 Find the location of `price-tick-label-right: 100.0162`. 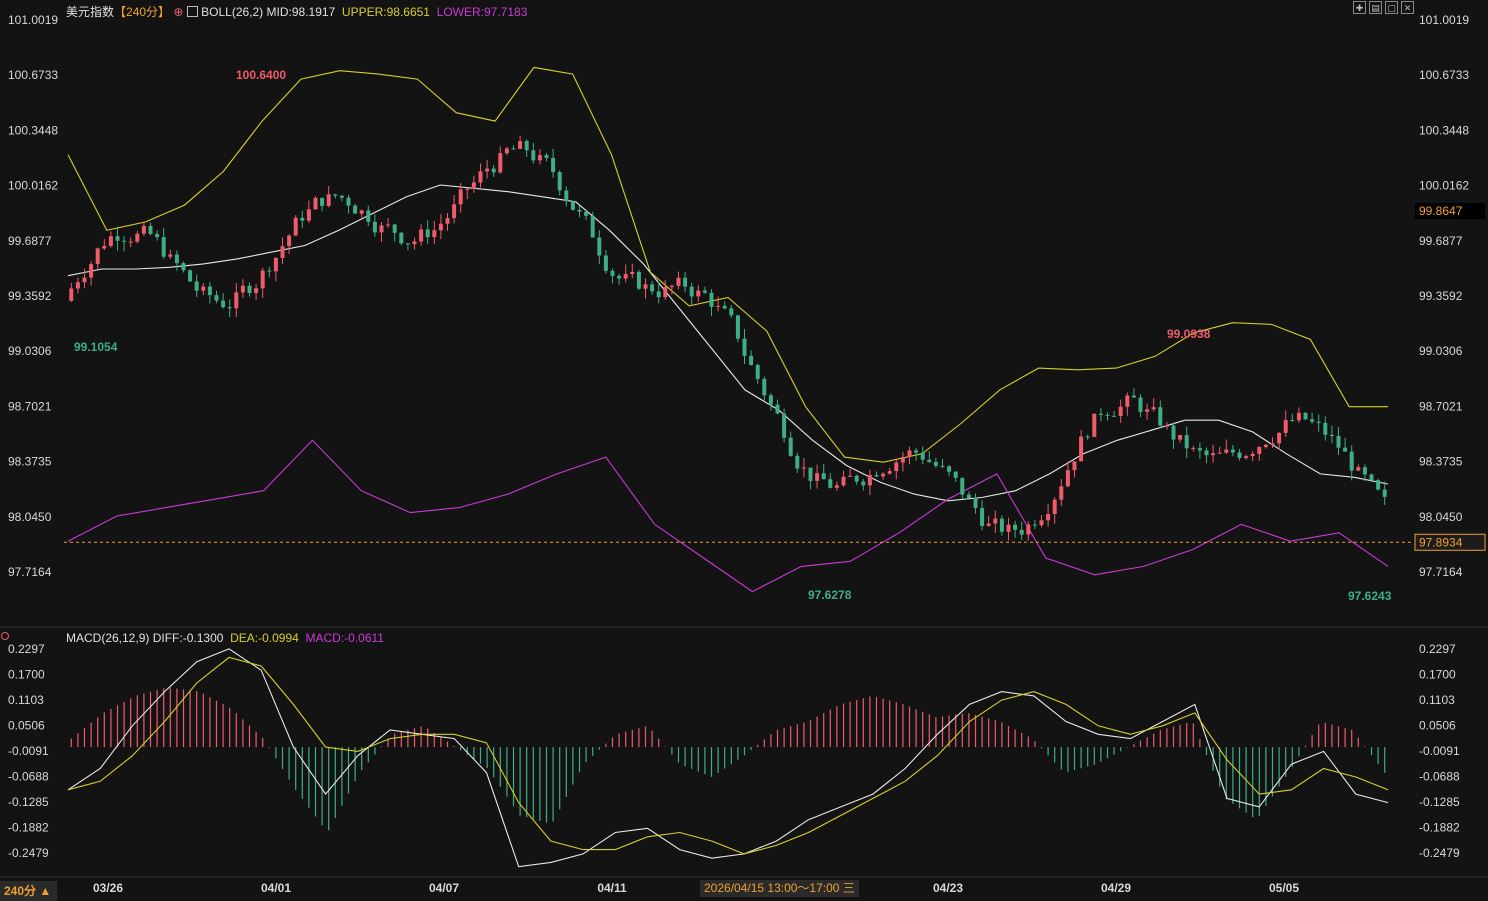

price-tick-label-right: 100.0162 is located at coordinates (1444, 186).